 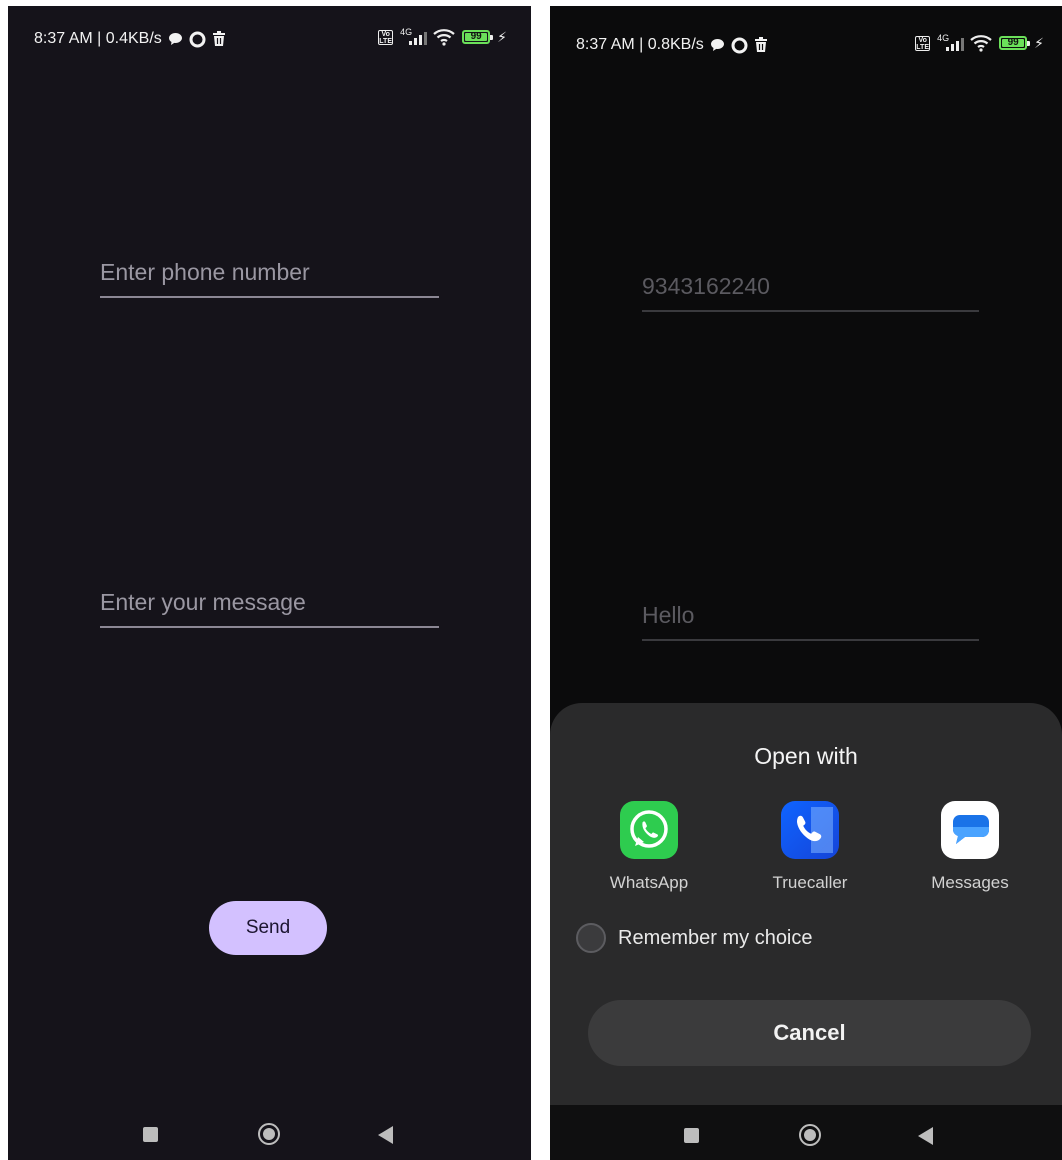 I want to click on message-input, so click(x=269, y=602).